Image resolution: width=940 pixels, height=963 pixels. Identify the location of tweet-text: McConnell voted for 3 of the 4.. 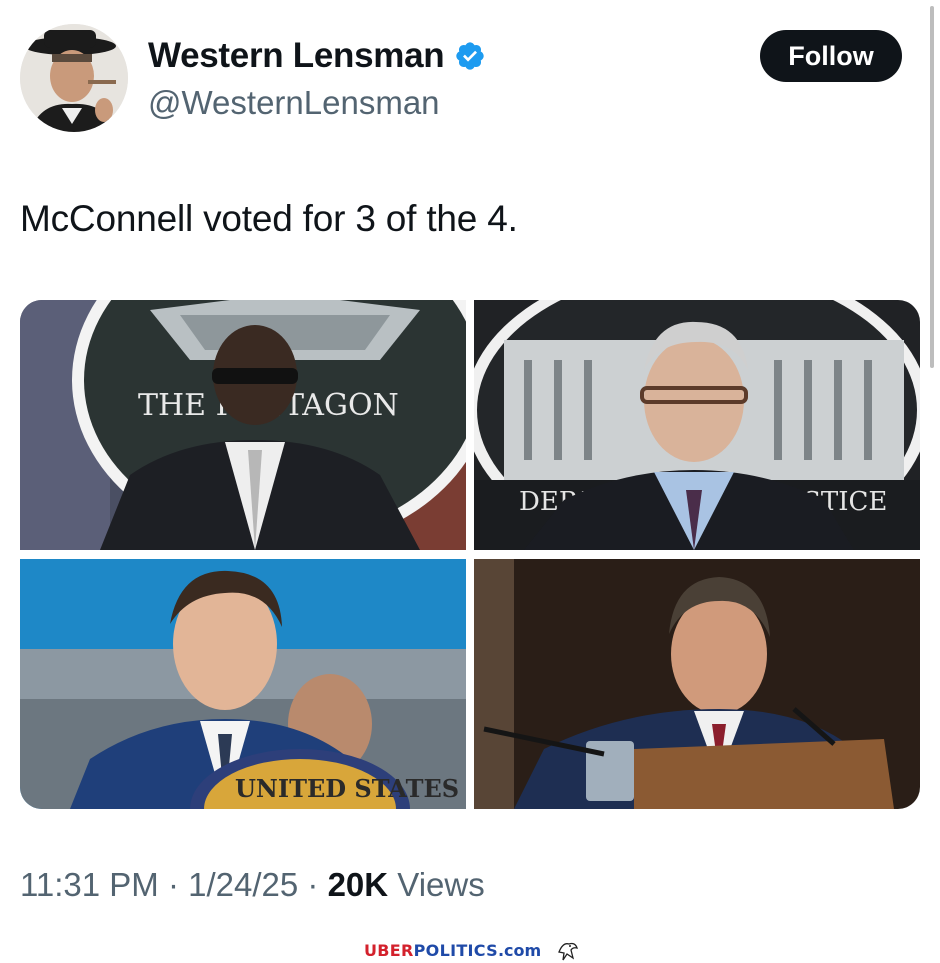
(269, 218).